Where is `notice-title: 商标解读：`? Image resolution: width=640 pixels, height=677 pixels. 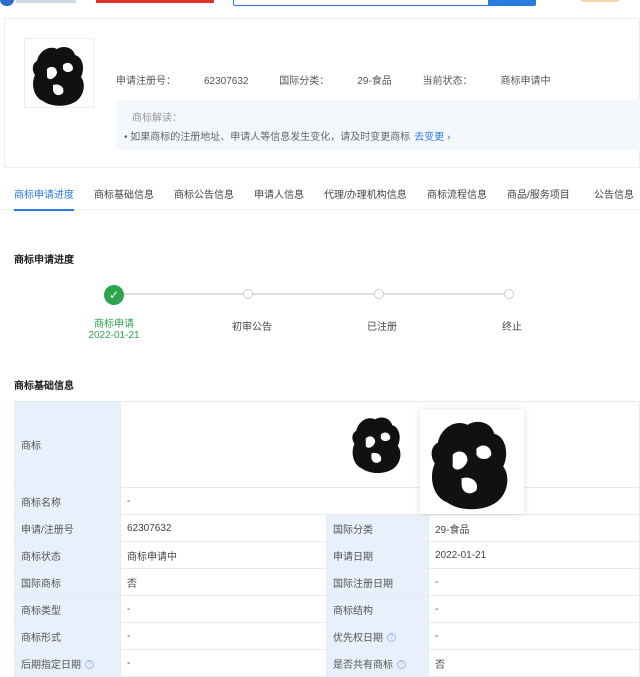
notice-title: 商标解读： is located at coordinates (157, 118).